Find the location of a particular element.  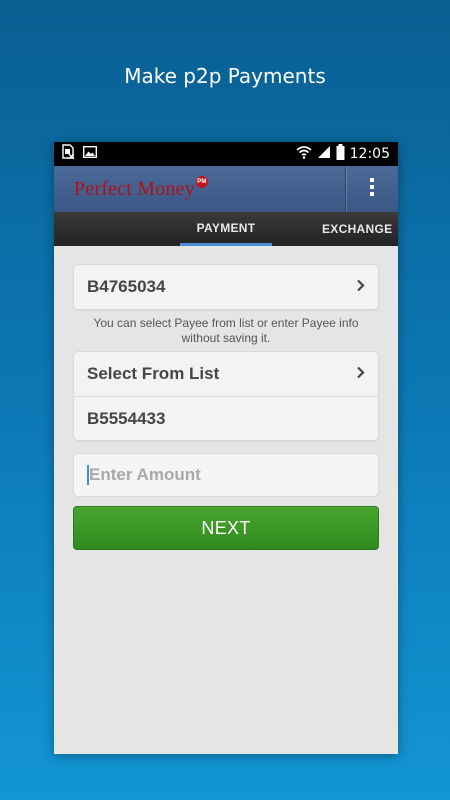

wifi-icon is located at coordinates (304, 154).